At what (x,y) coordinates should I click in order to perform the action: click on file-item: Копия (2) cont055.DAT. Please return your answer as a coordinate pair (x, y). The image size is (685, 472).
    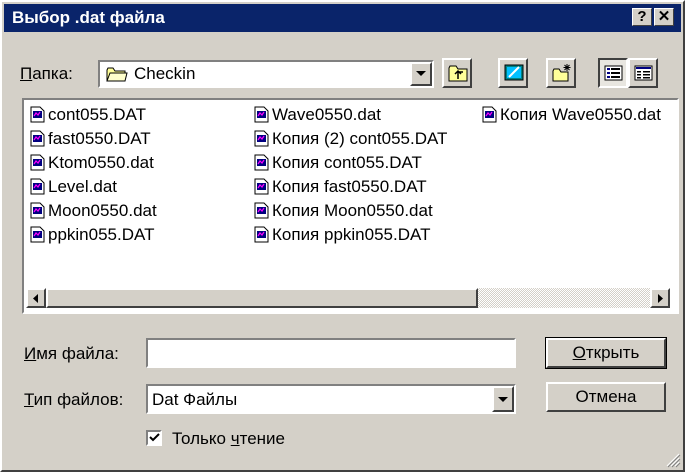
    Looking at the image, I should click on (350, 139).